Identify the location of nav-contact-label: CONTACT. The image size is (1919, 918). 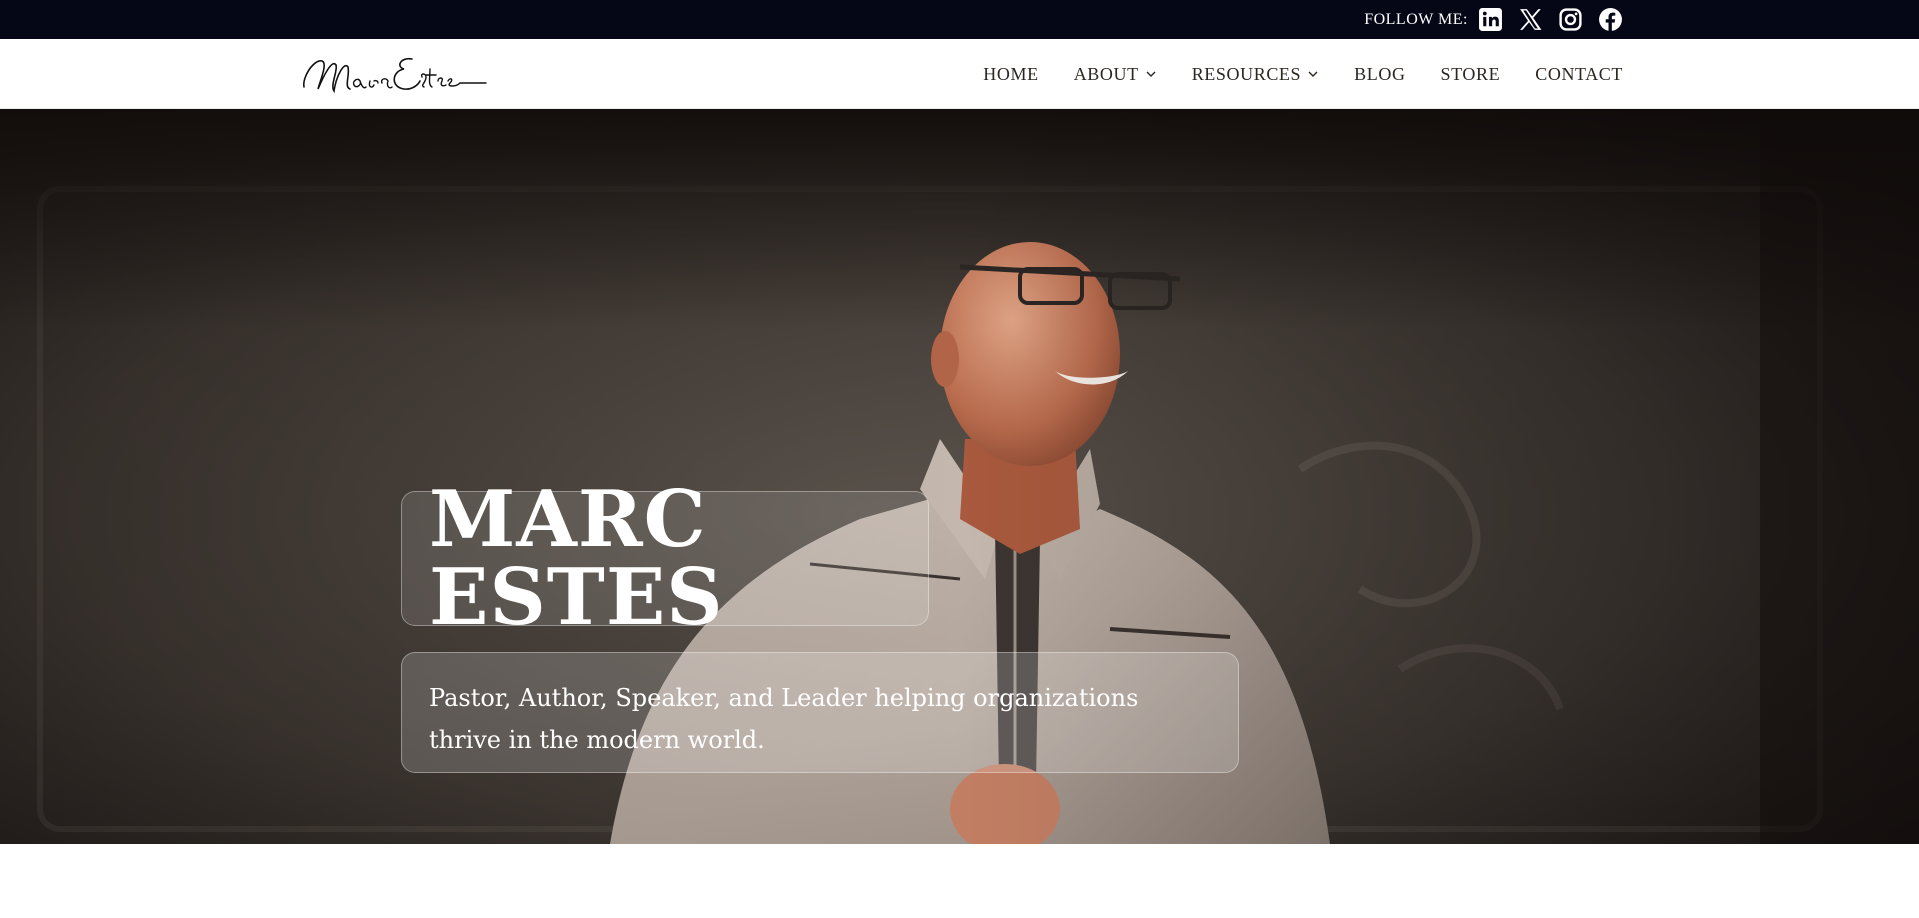
(1579, 73).